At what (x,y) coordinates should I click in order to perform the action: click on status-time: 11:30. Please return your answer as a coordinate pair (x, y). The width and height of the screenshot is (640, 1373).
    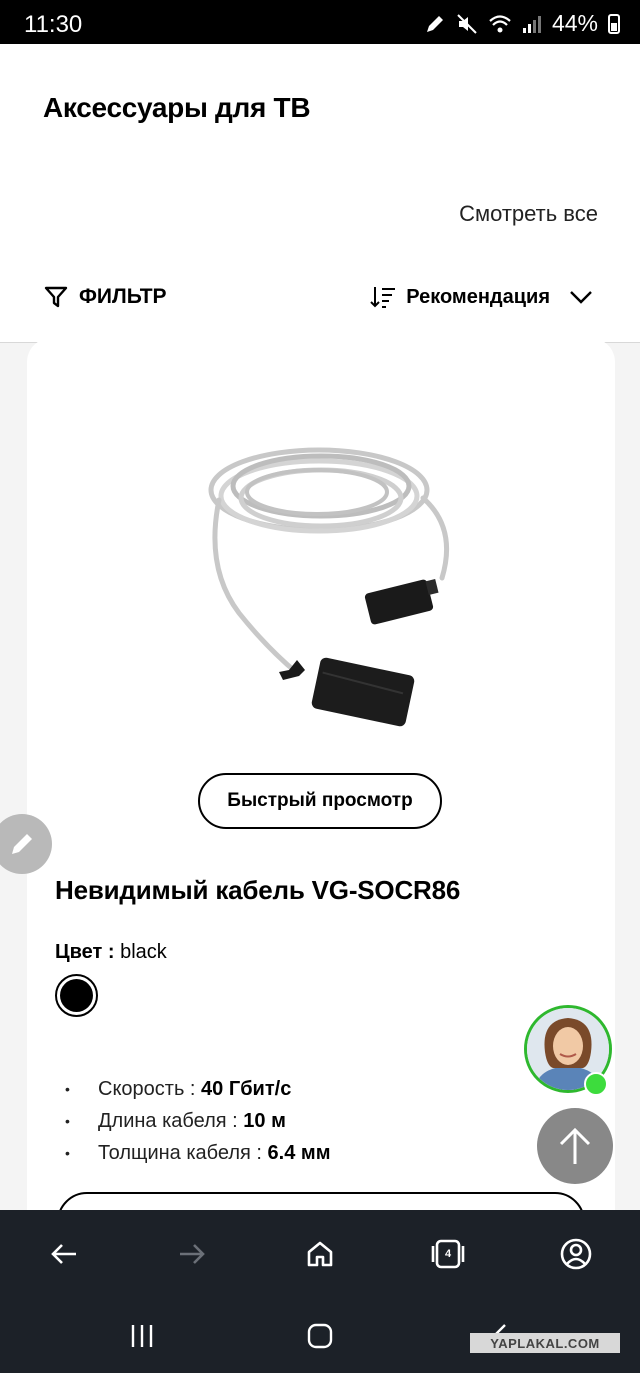
    Looking at the image, I should click on (53, 24).